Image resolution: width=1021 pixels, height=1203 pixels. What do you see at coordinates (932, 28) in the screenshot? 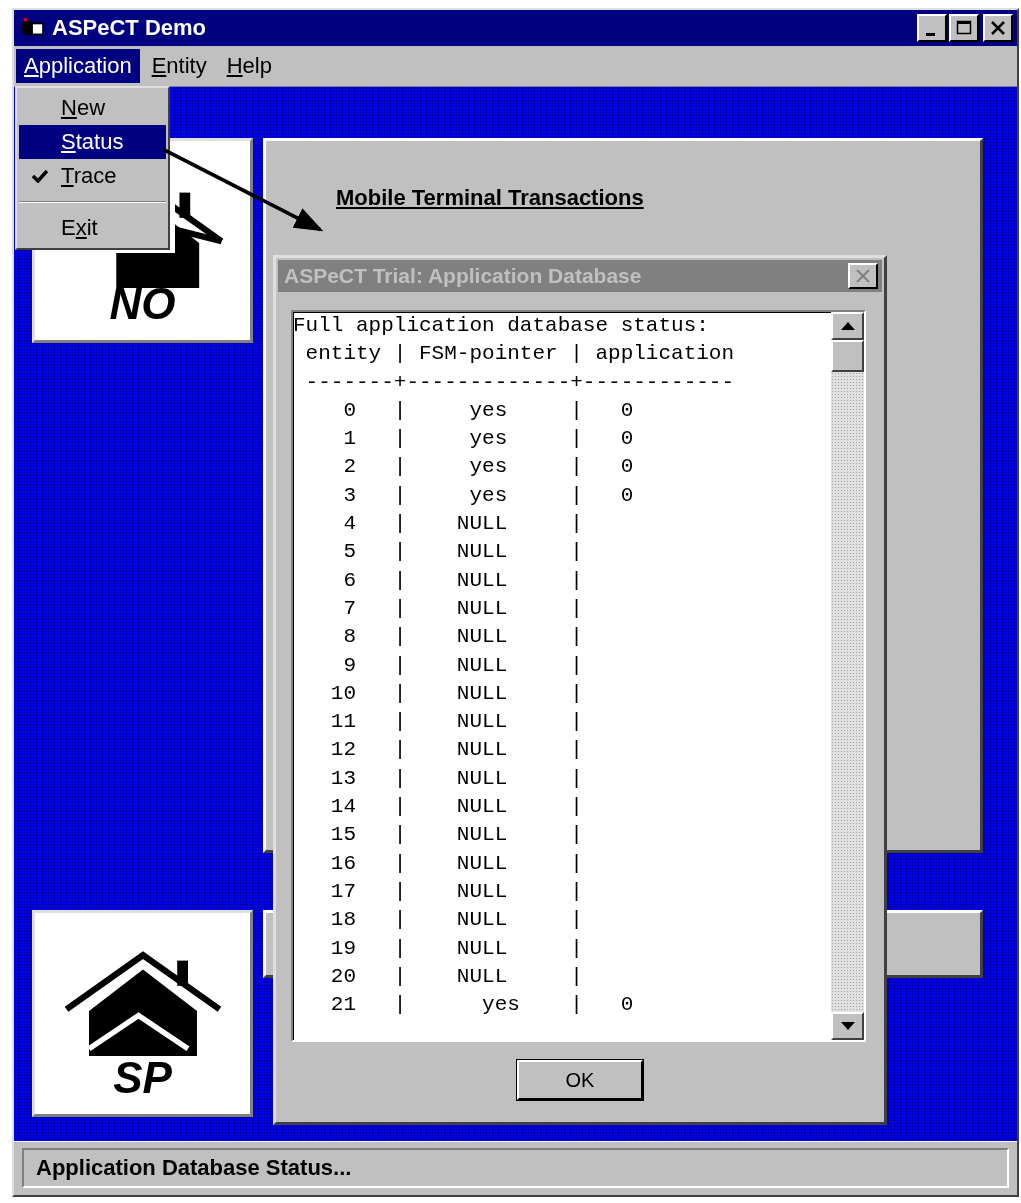
I see `minimize-button` at bounding box center [932, 28].